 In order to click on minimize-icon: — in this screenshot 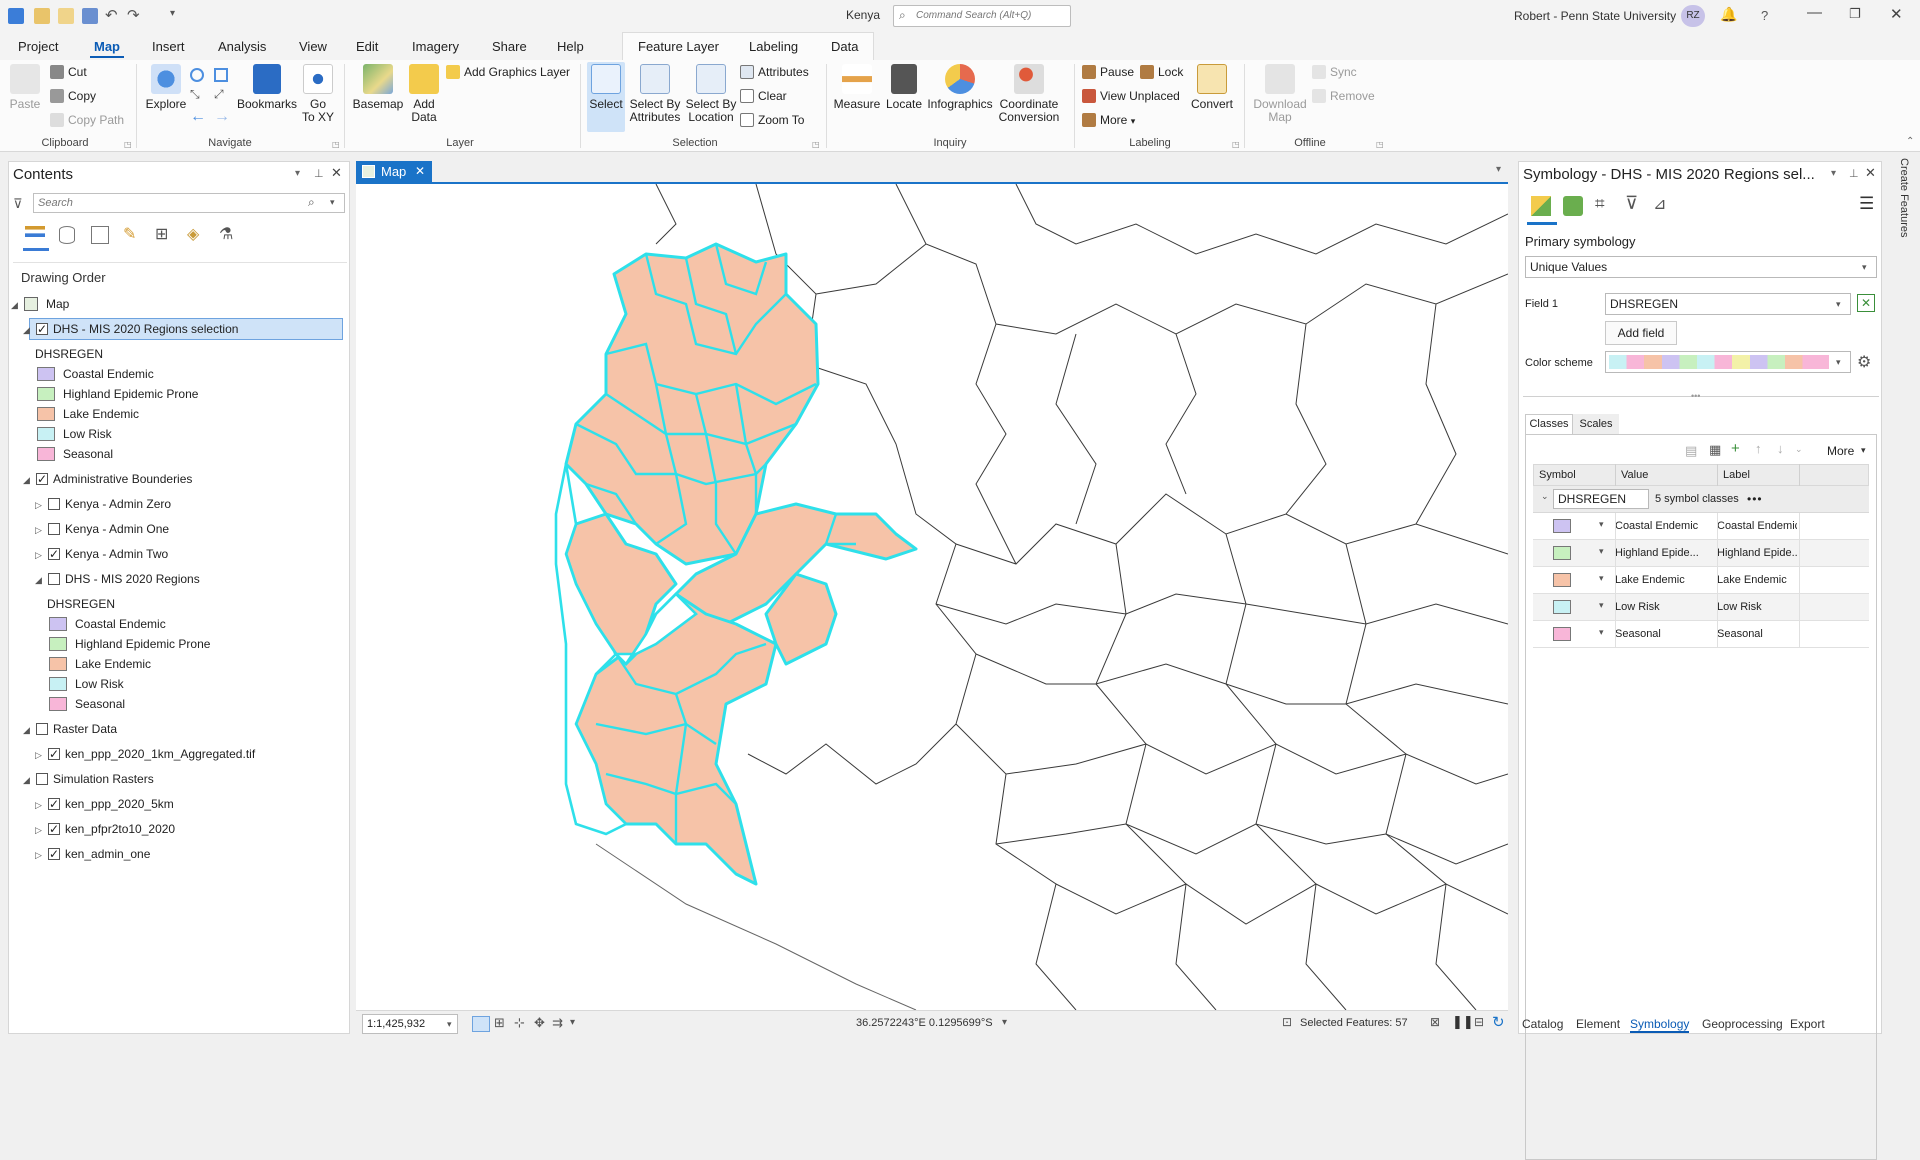, I will do `click(1814, 12)`.